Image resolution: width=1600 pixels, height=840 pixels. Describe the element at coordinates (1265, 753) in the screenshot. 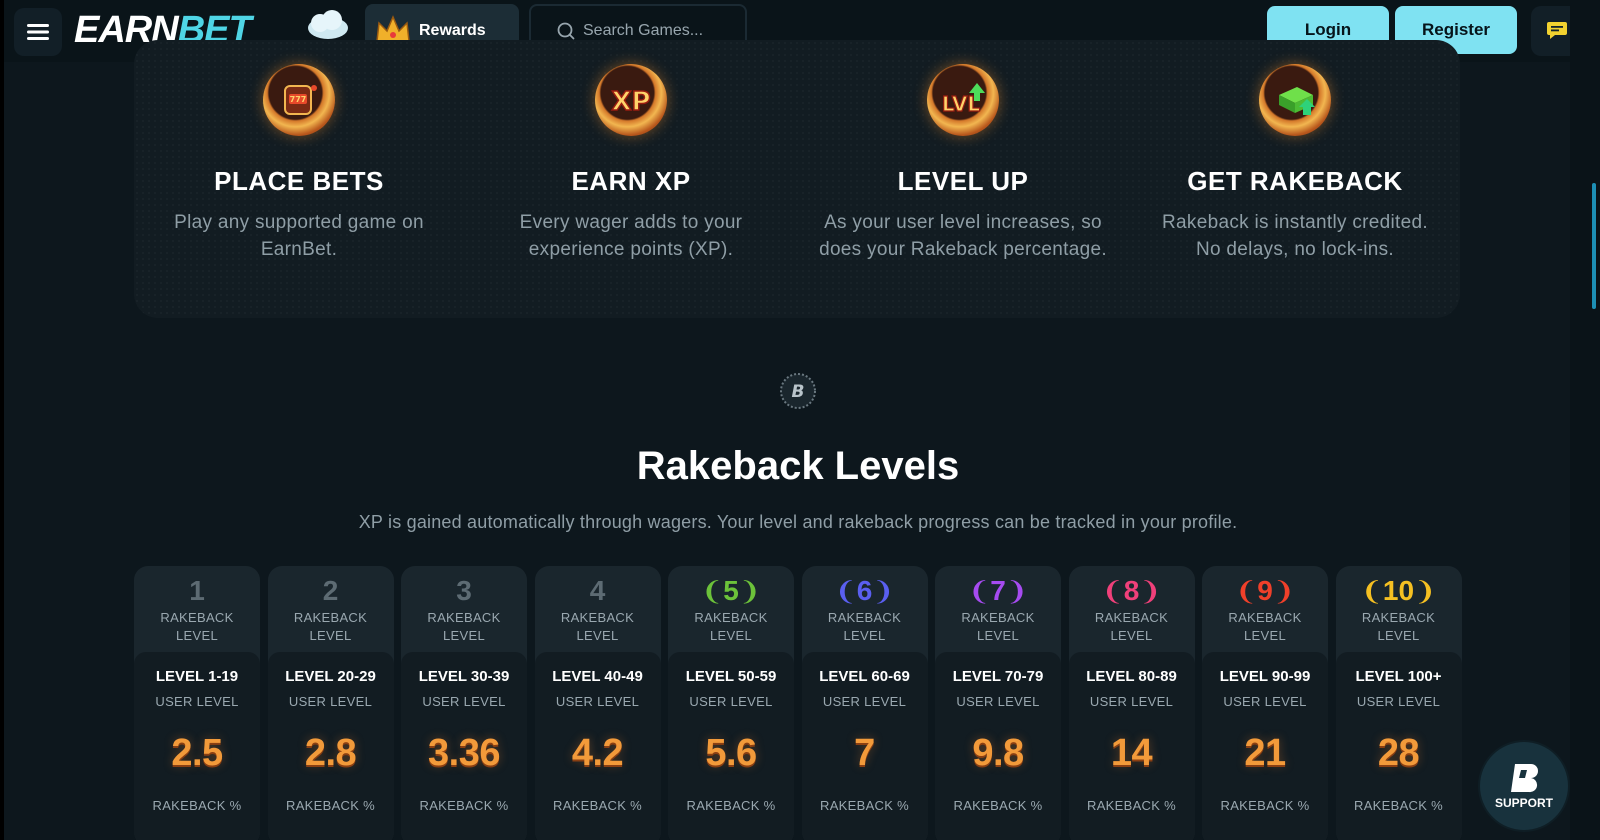

I see `rakeback-percentage: 21` at that location.